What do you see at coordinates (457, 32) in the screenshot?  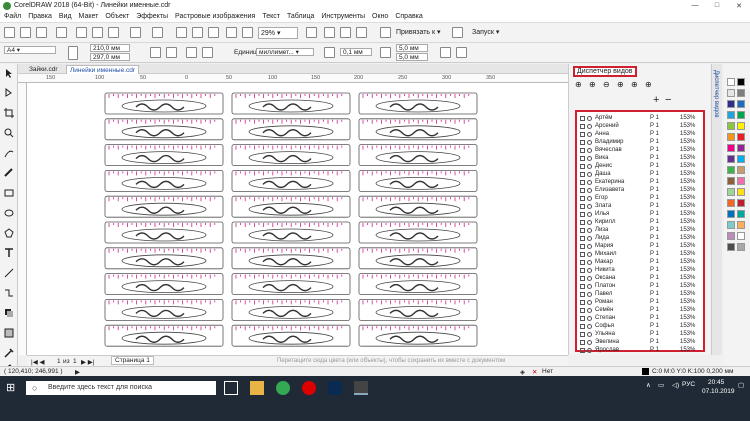 I see `options-gear-icon` at bounding box center [457, 32].